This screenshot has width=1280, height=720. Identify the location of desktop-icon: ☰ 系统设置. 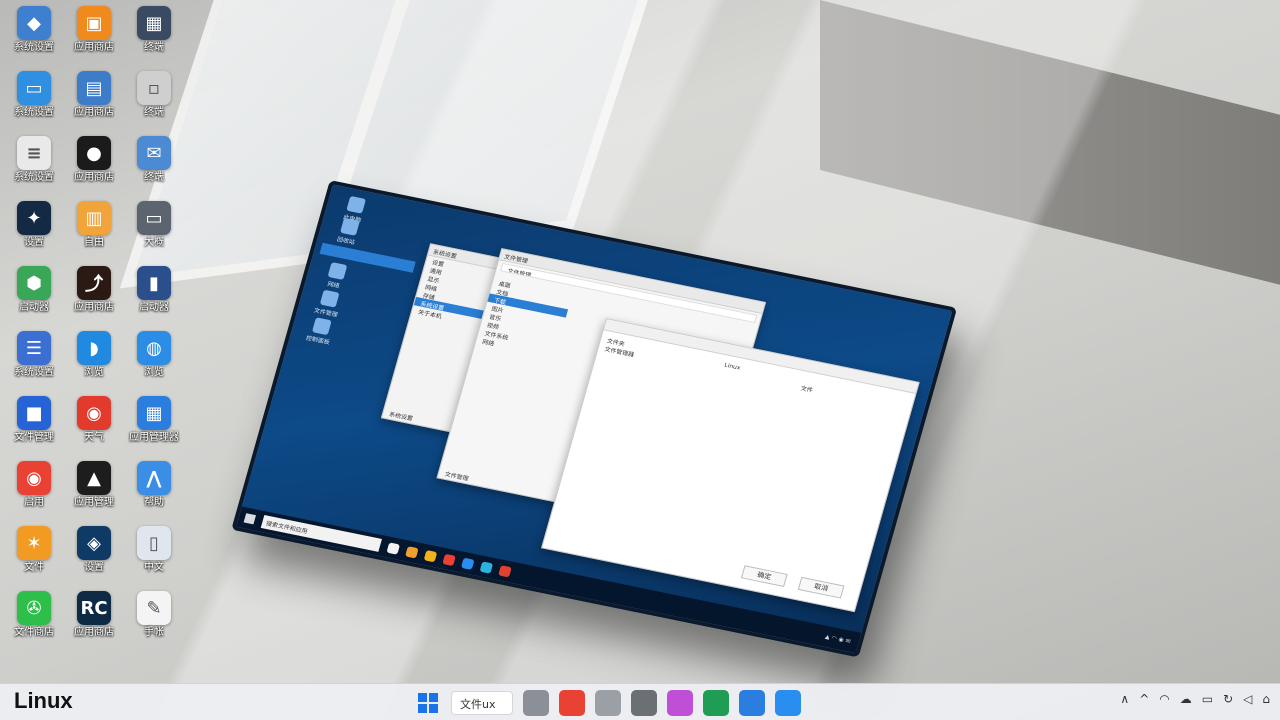
(34, 360).